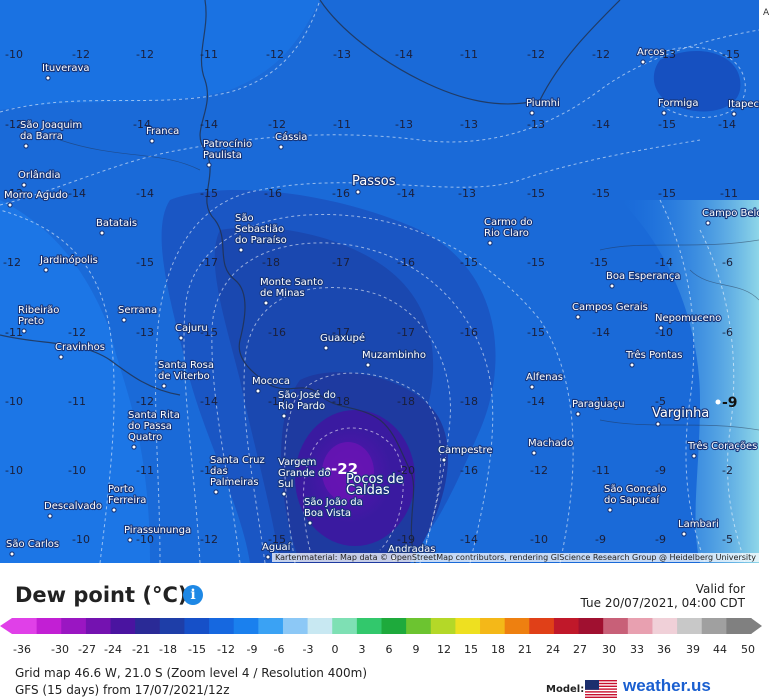 Image resolution: width=775 pixels, height=700 pixels. What do you see at coordinates (66, 68) in the screenshot?
I see `city-label: Ituverava` at bounding box center [66, 68].